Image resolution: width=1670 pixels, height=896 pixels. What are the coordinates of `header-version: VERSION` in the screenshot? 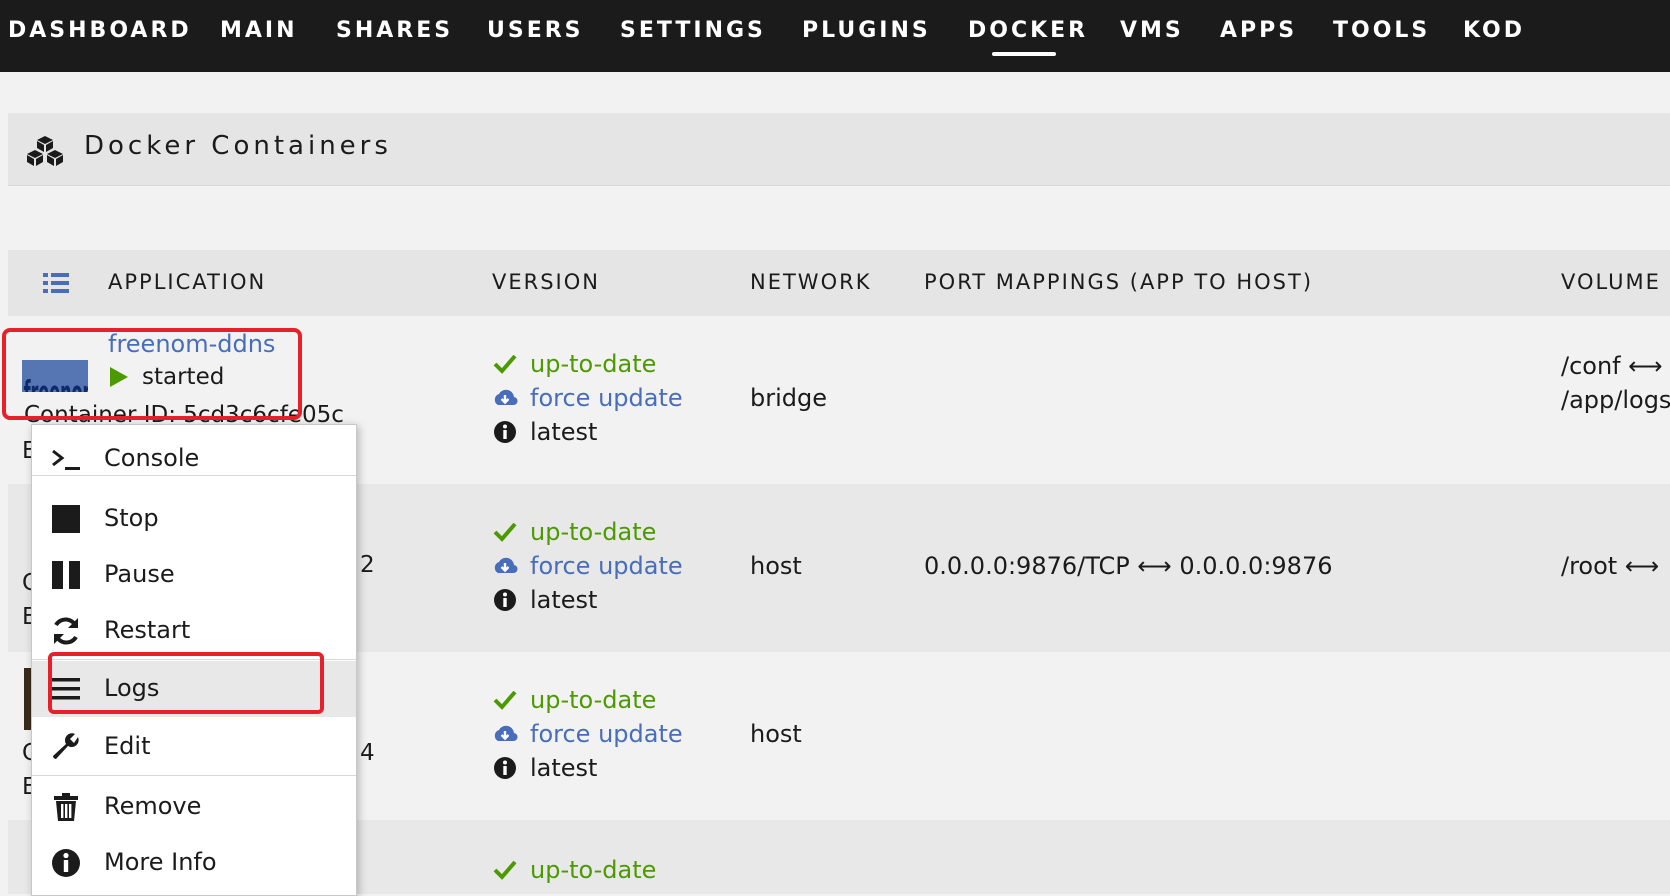 It's located at (546, 282).